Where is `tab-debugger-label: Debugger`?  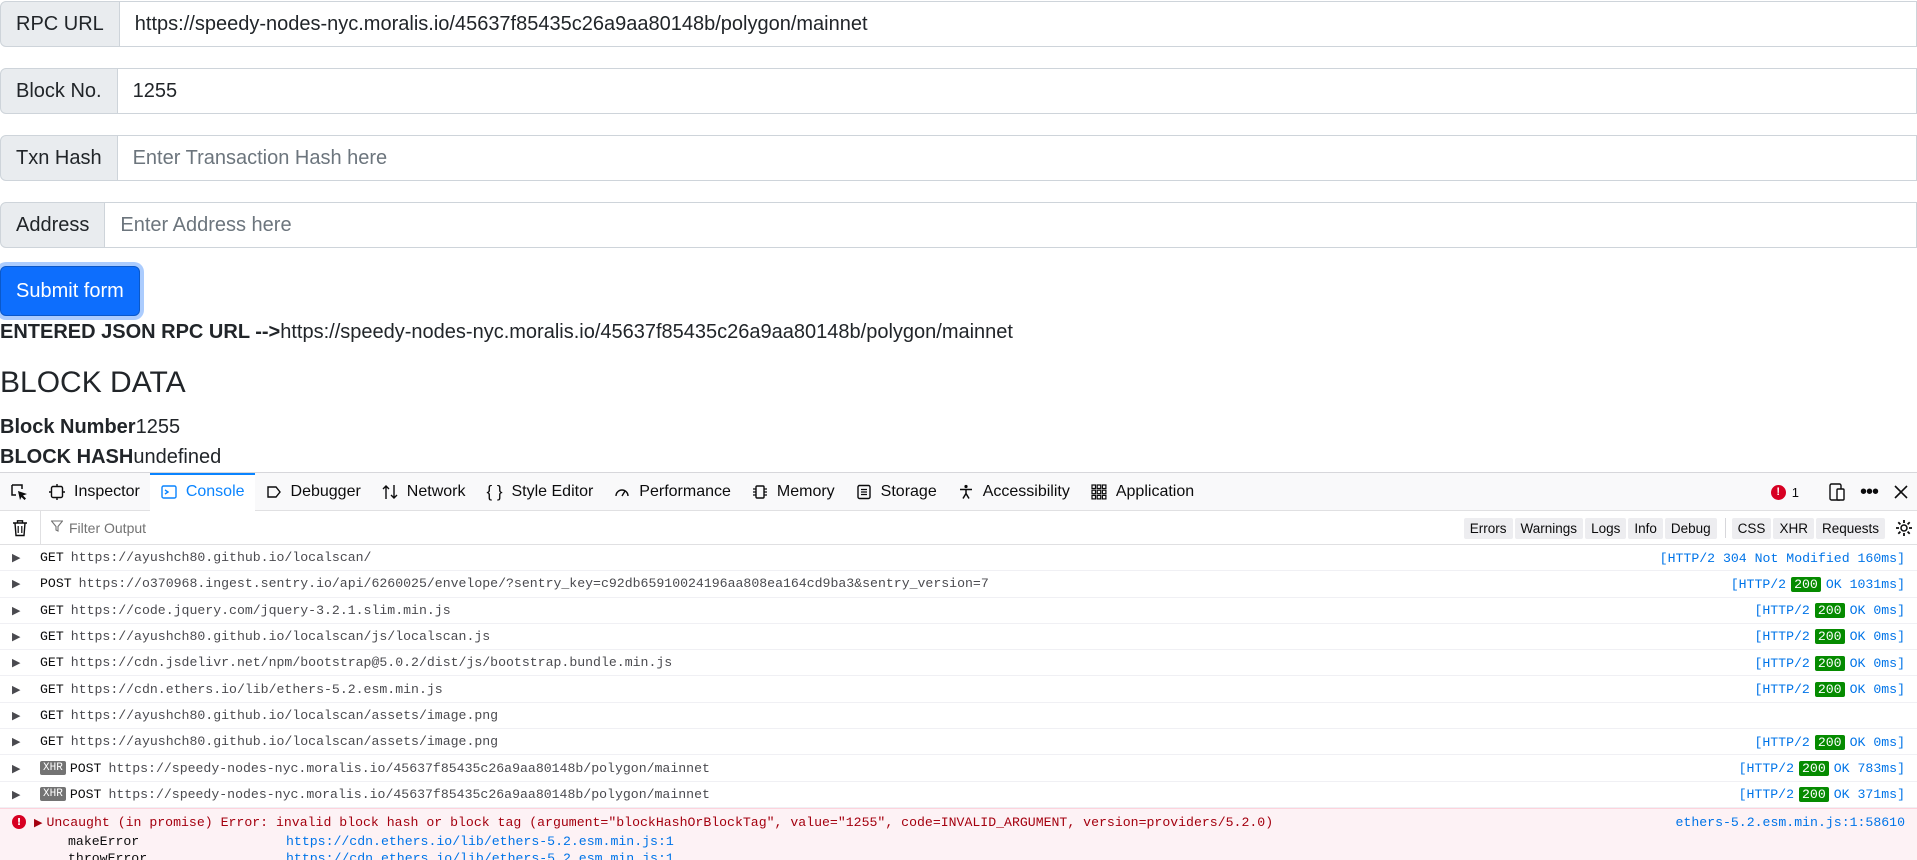 tab-debugger-label: Debugger is located at coordinates (325, 491).